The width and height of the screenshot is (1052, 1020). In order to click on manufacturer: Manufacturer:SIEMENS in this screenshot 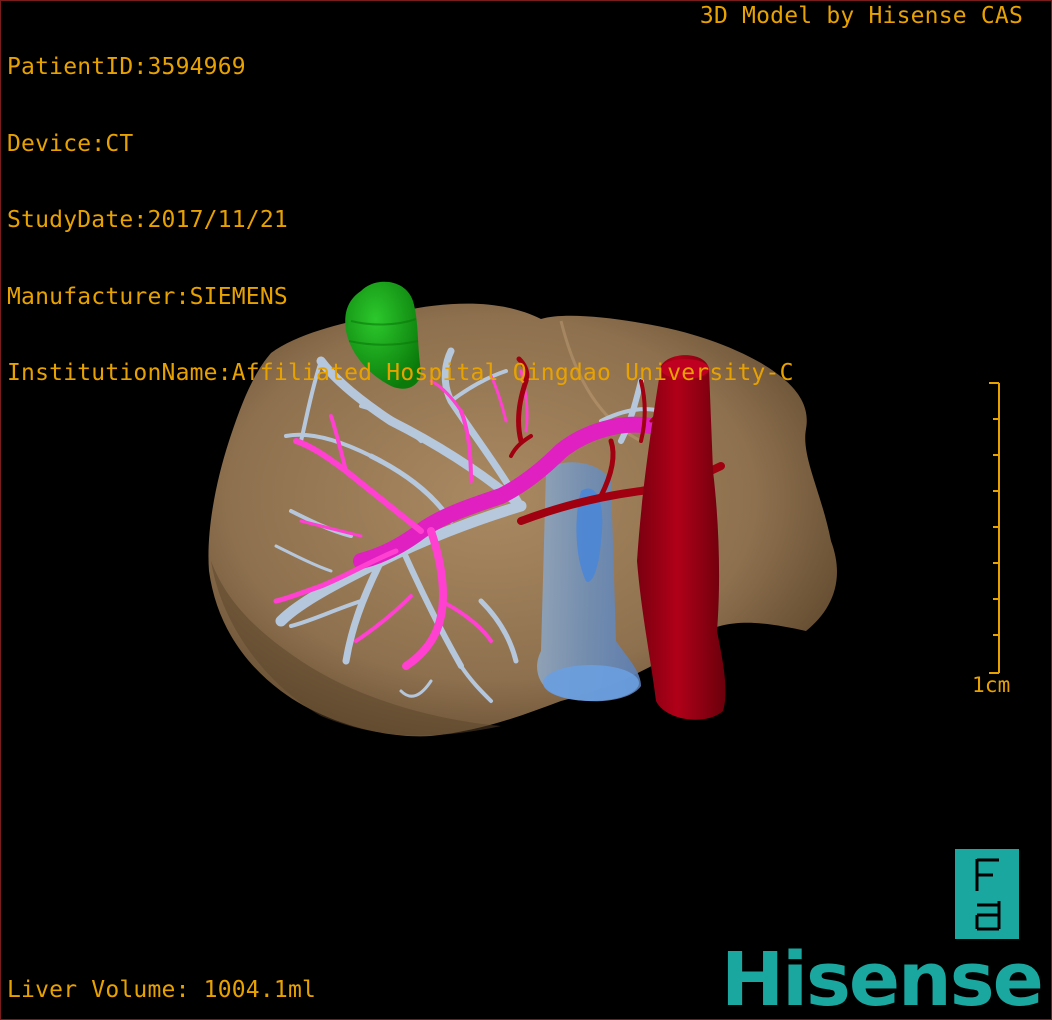, I will do `click(147, 296)`.